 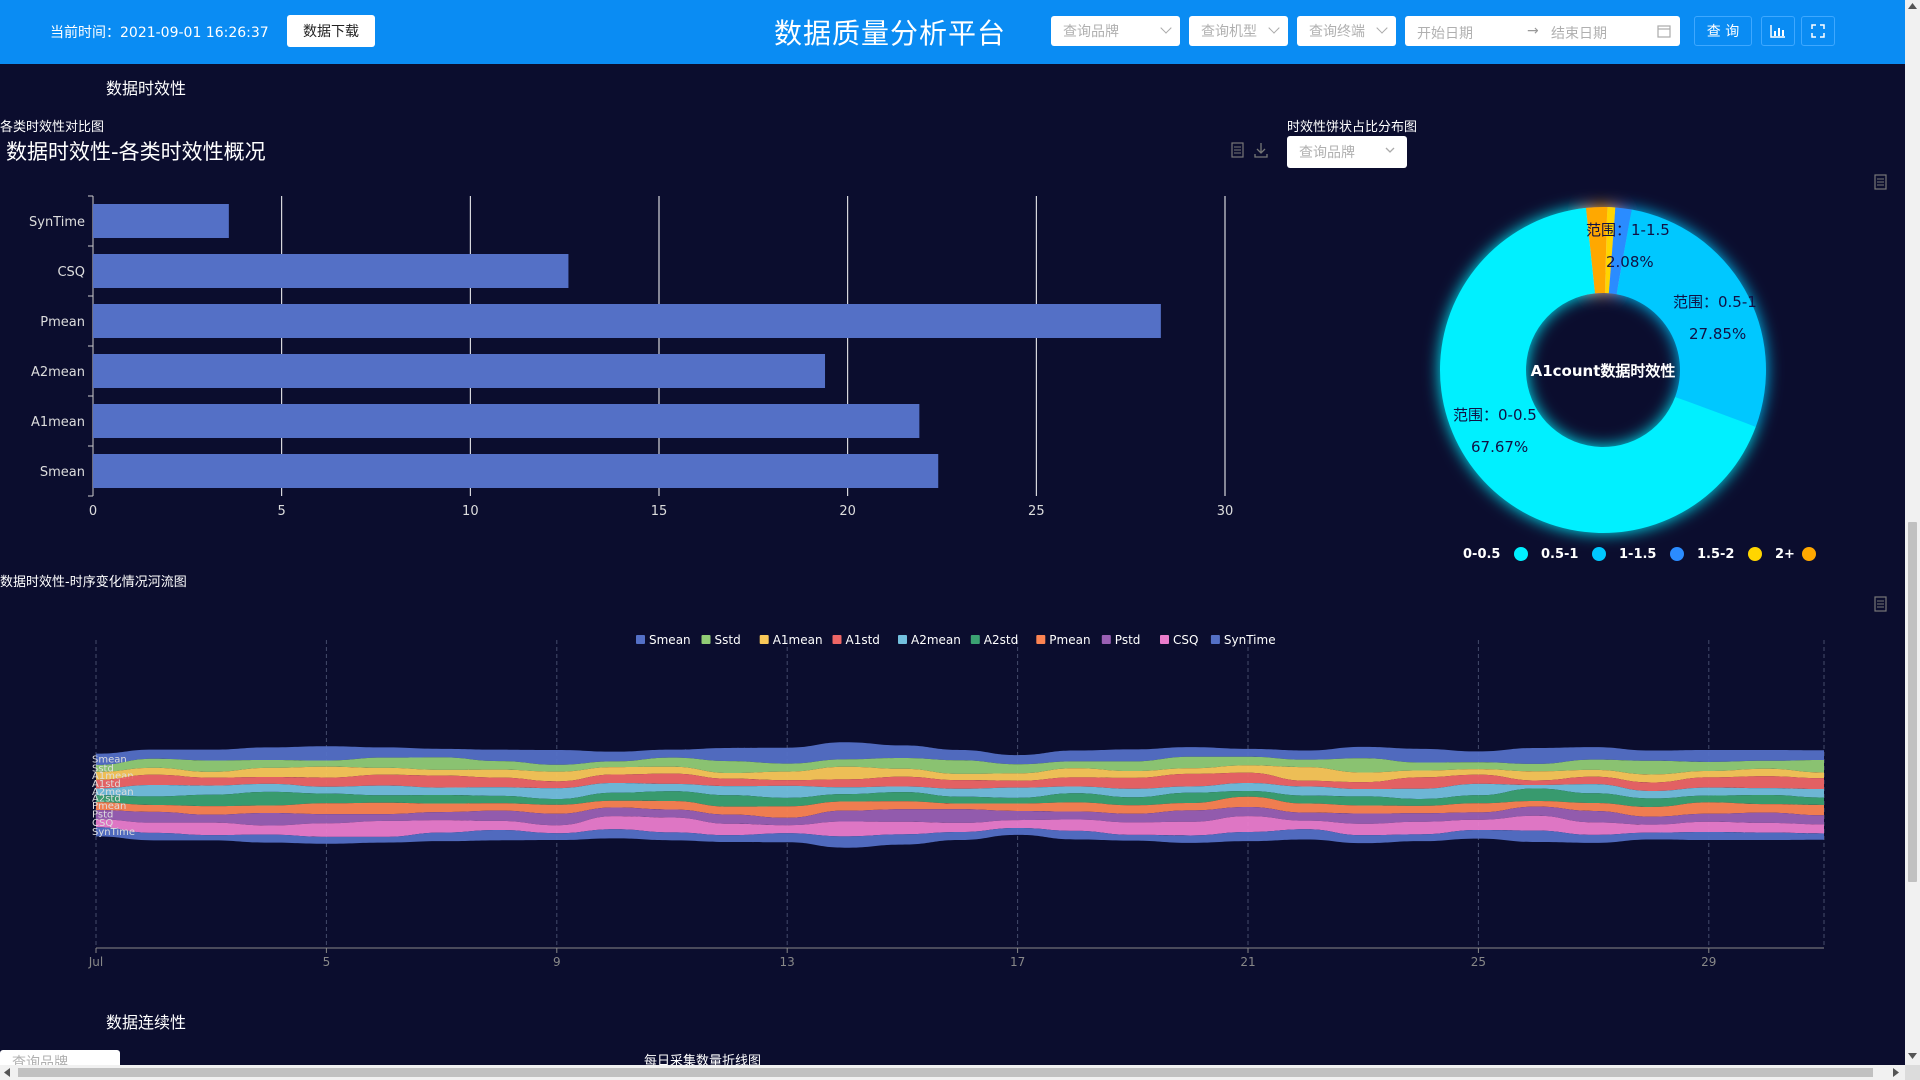 What do you see at coordinates (95, 962) in the screenshot?
I see `x-tick-label: Jul` at bounding box center [95, 962].